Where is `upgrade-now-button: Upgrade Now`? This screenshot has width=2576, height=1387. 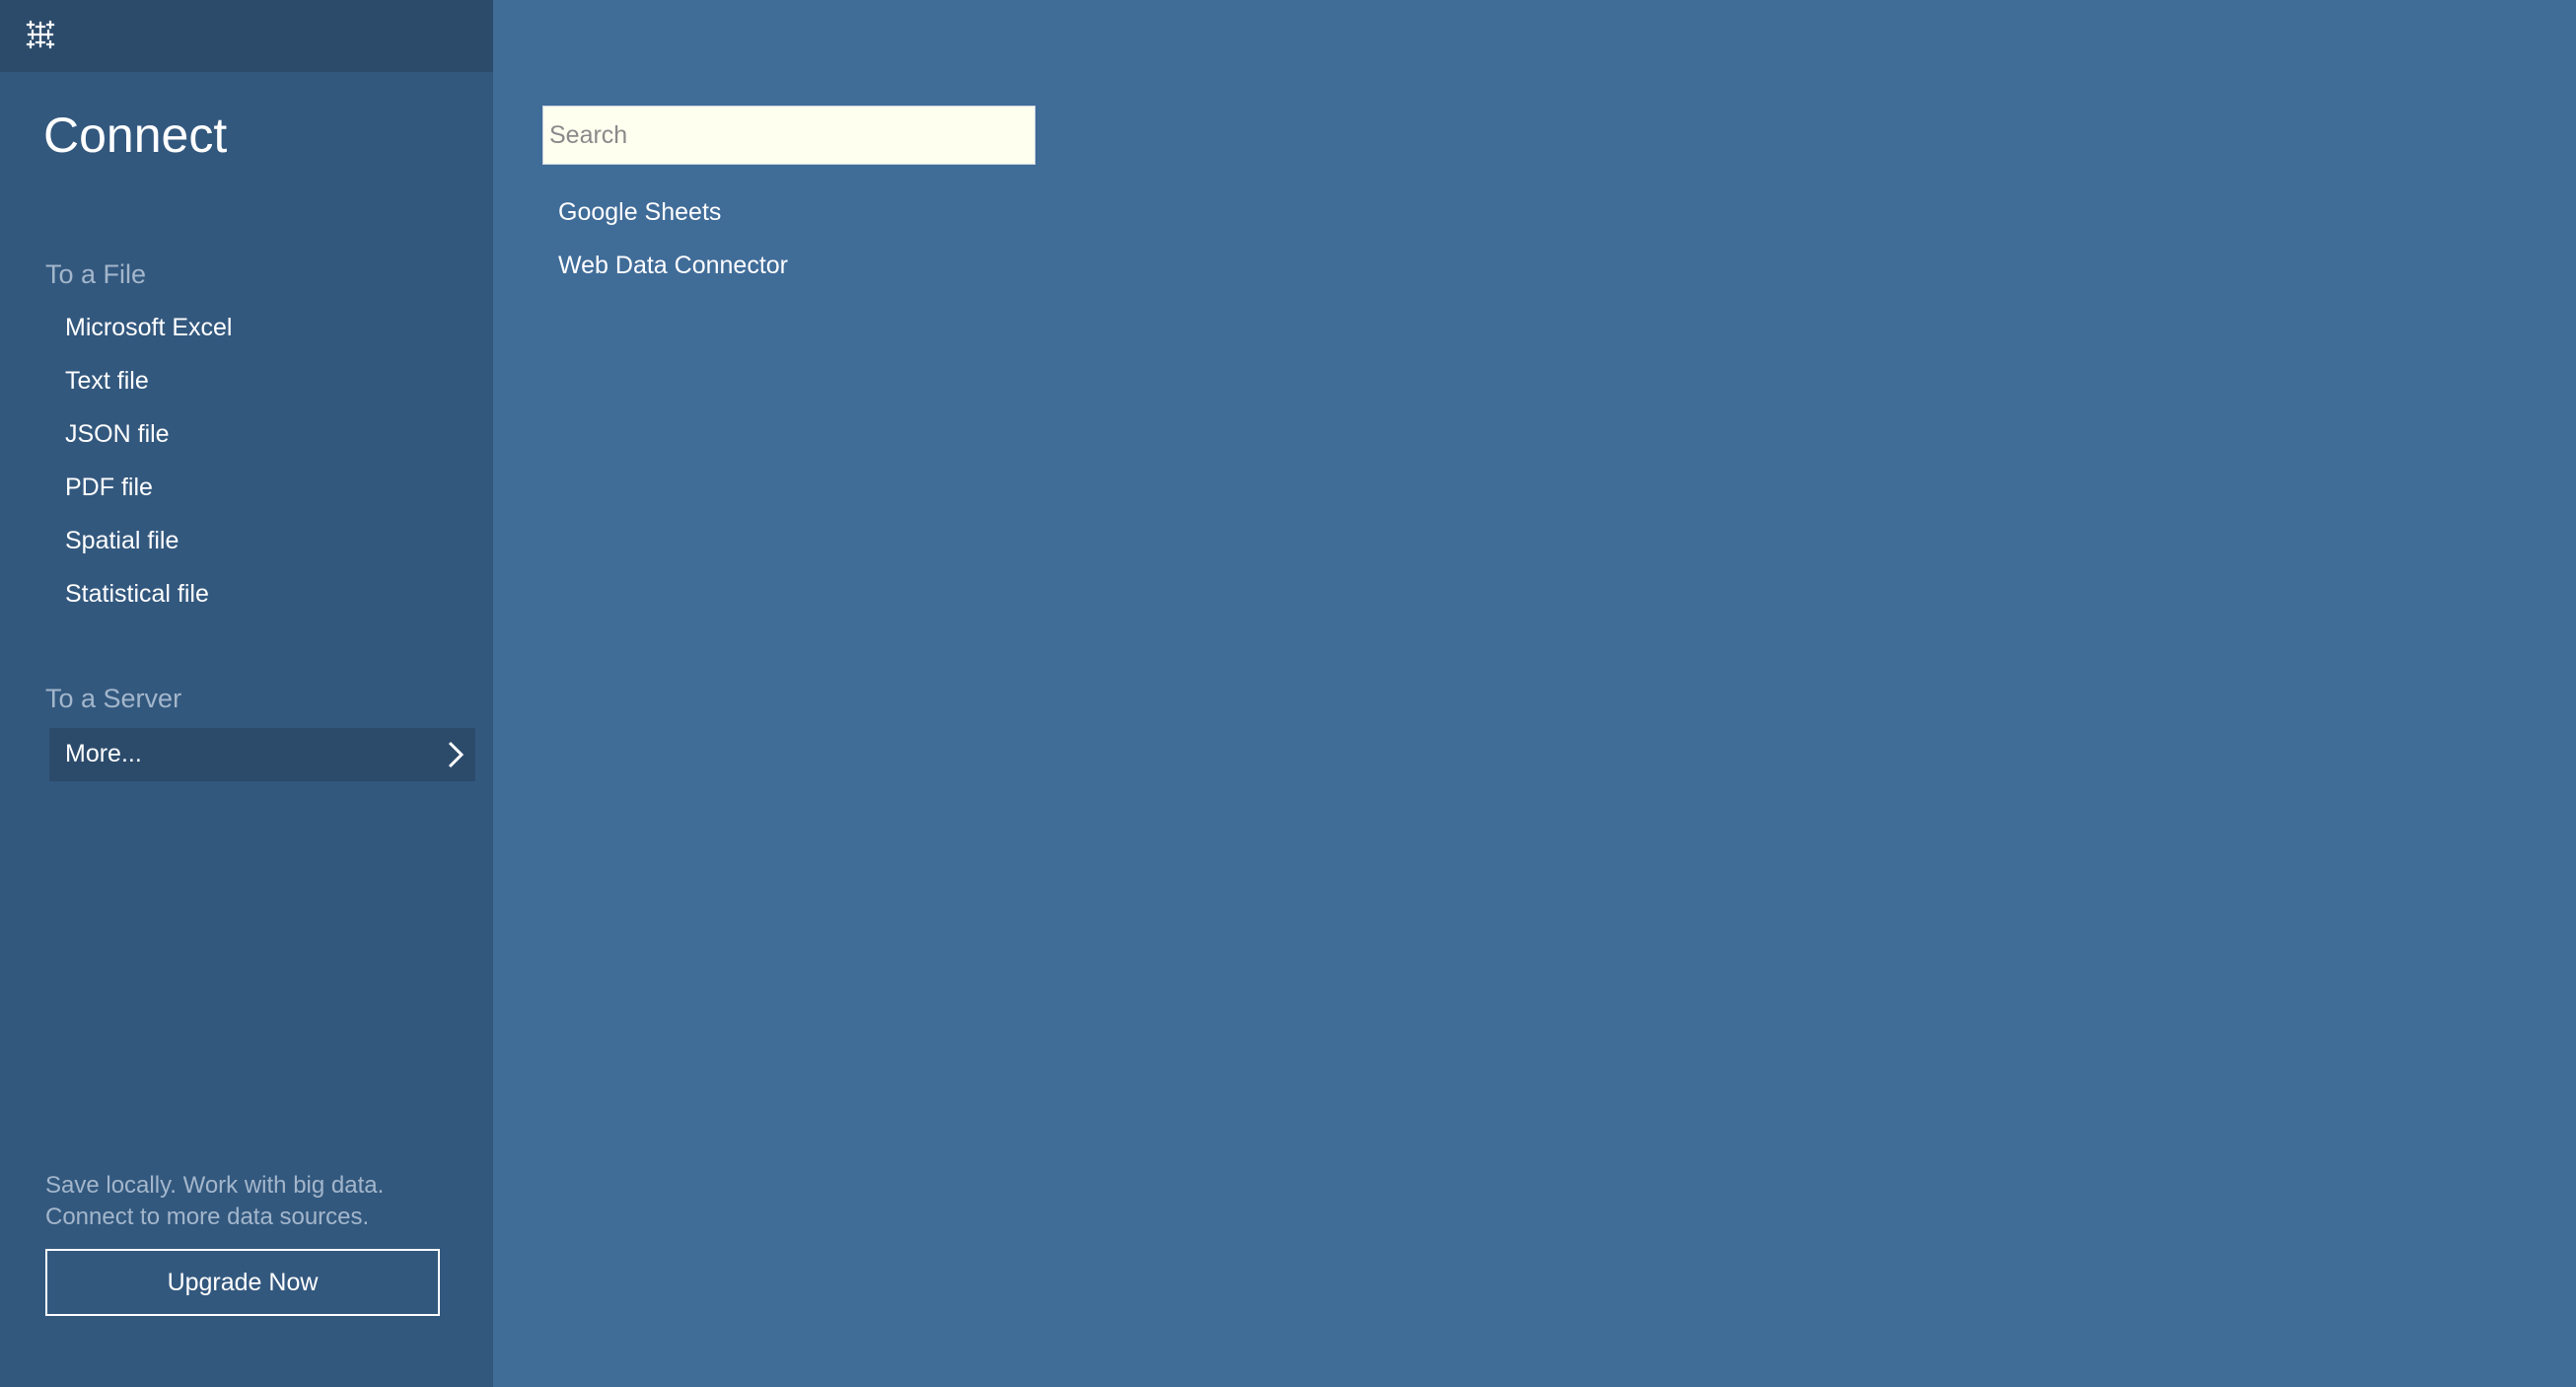 upgrade-now-button: Upgrade Now is located at coordinates (242, 1283).